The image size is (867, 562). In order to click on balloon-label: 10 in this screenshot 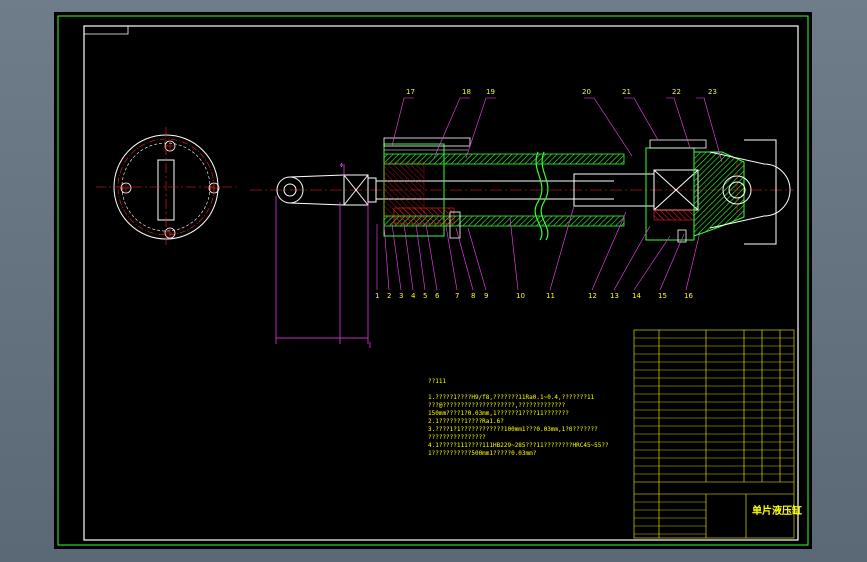, I will do `click(520, 296)`.